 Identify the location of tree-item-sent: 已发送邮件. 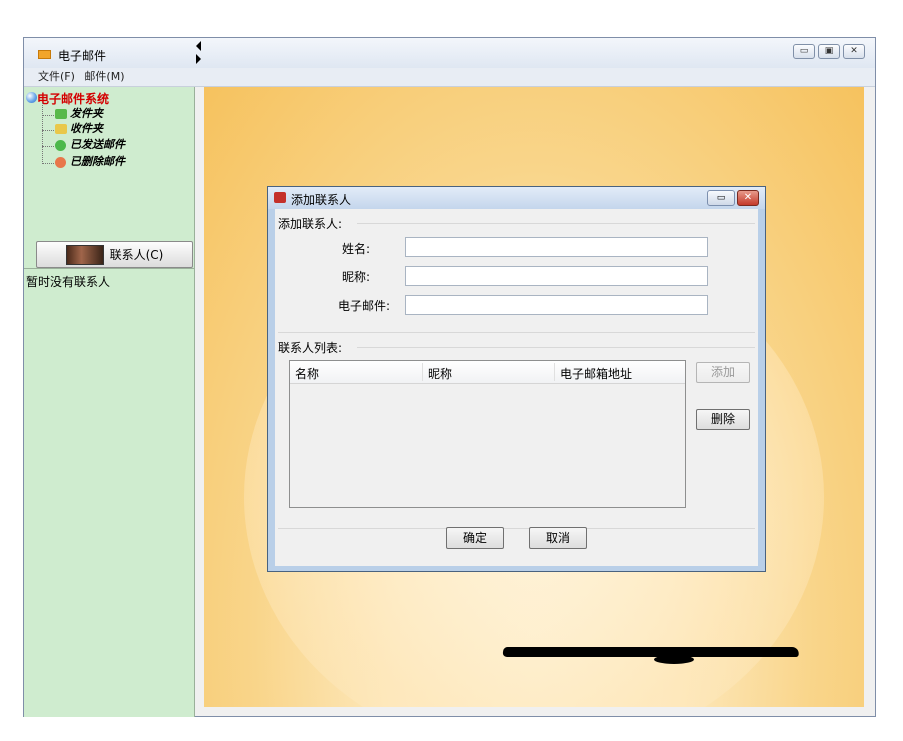
(97, 144).